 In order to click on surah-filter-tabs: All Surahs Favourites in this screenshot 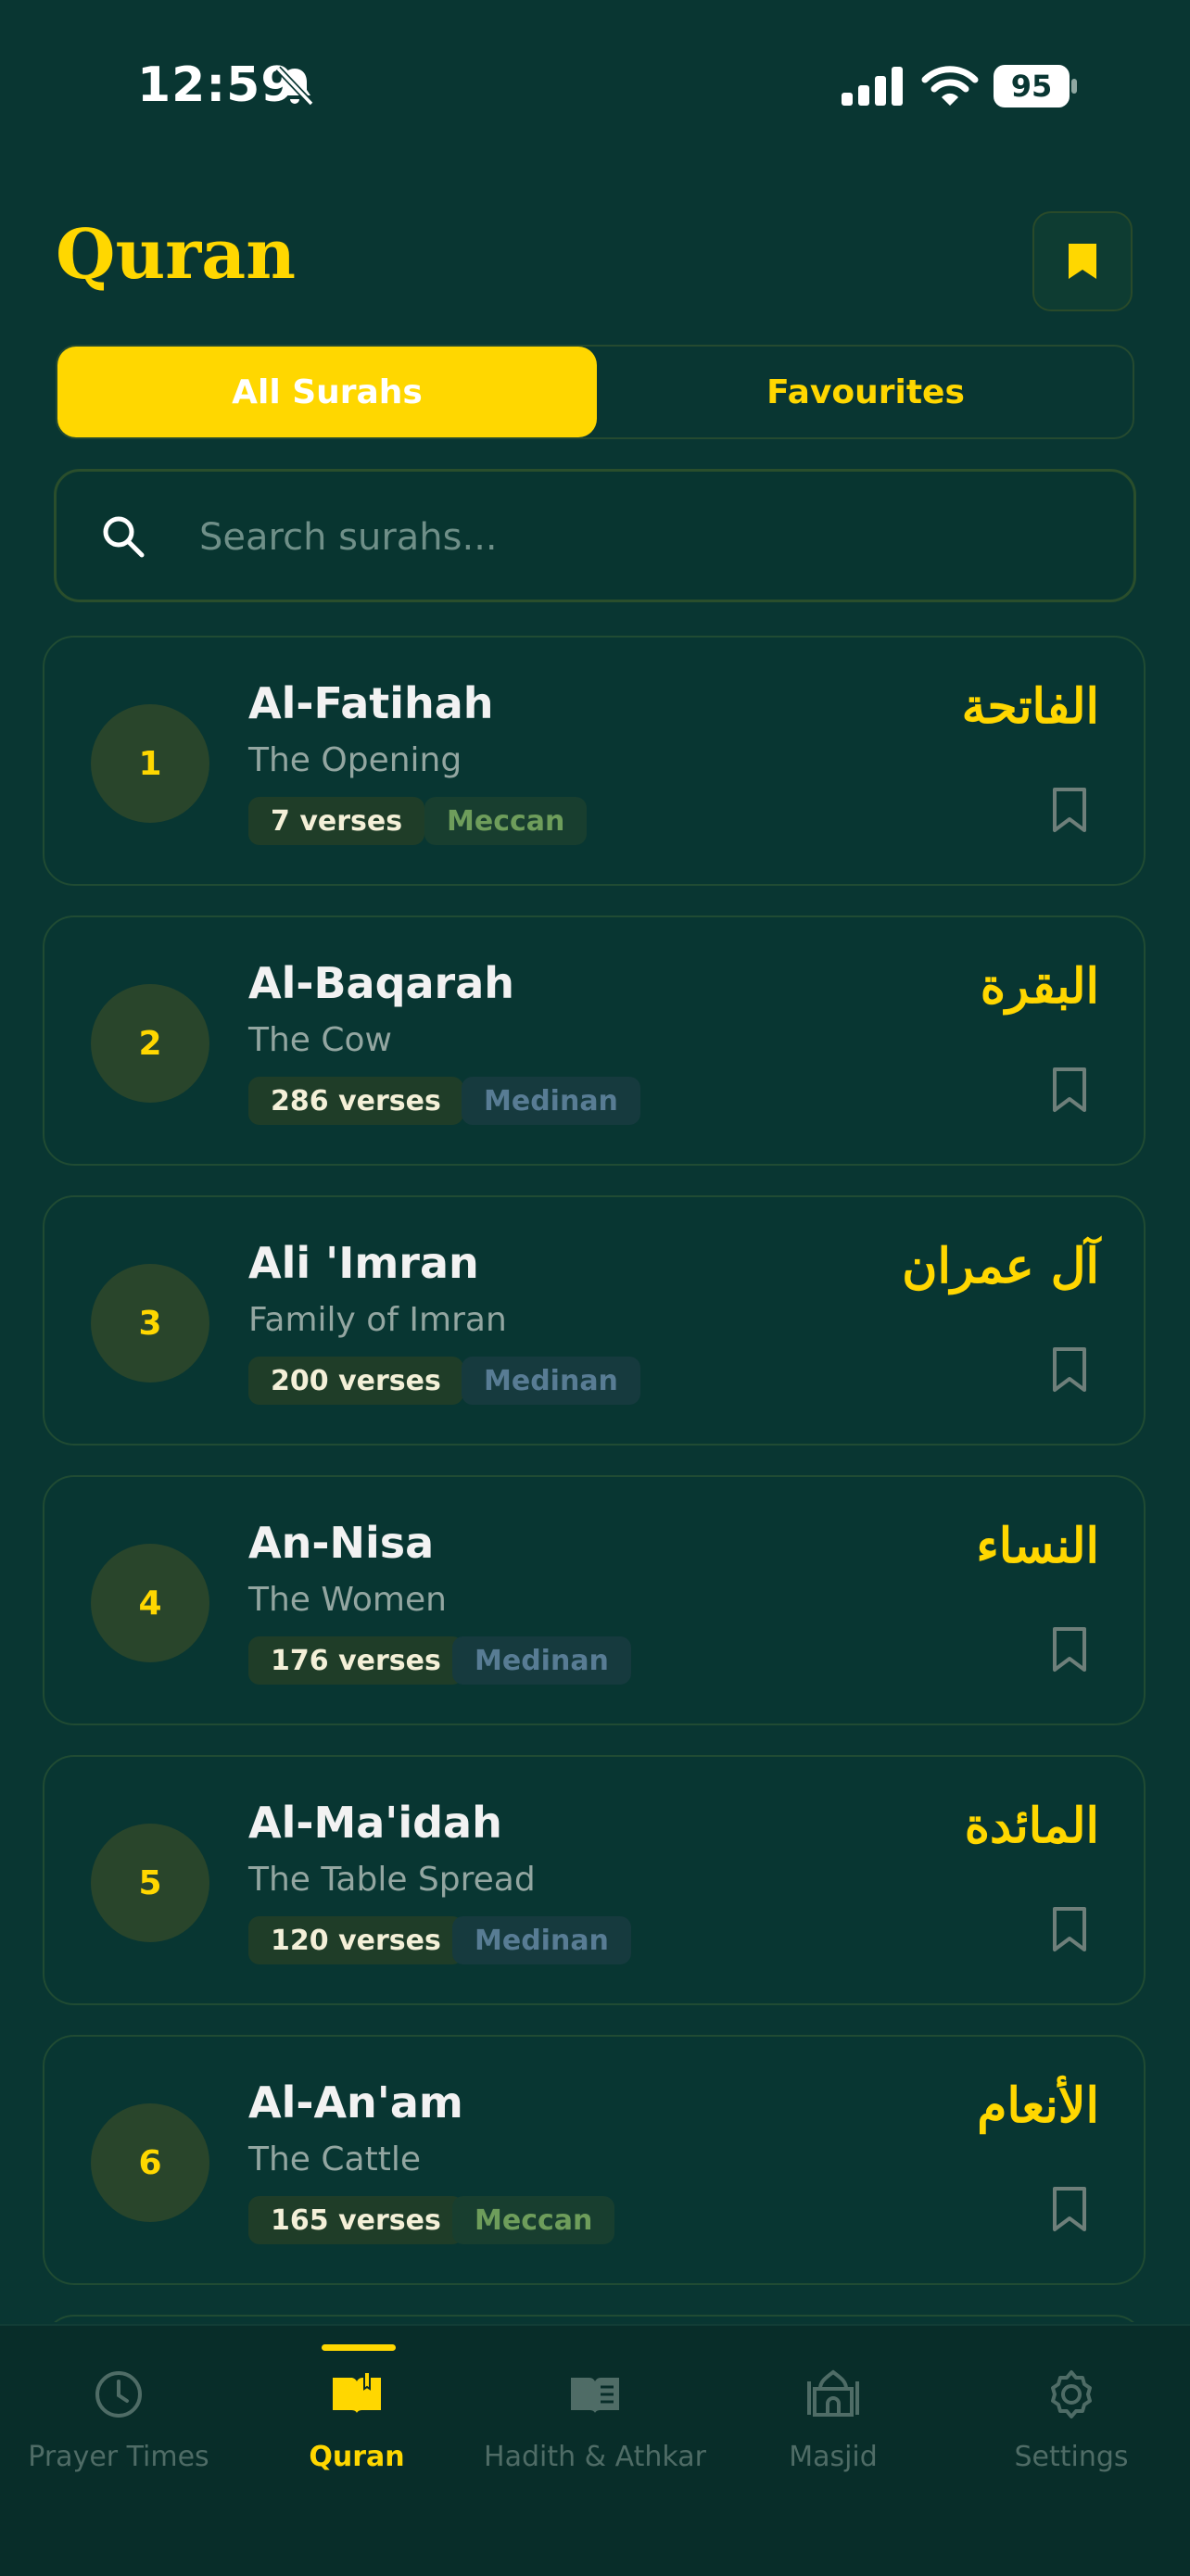, I will do `click(595, 392)`.